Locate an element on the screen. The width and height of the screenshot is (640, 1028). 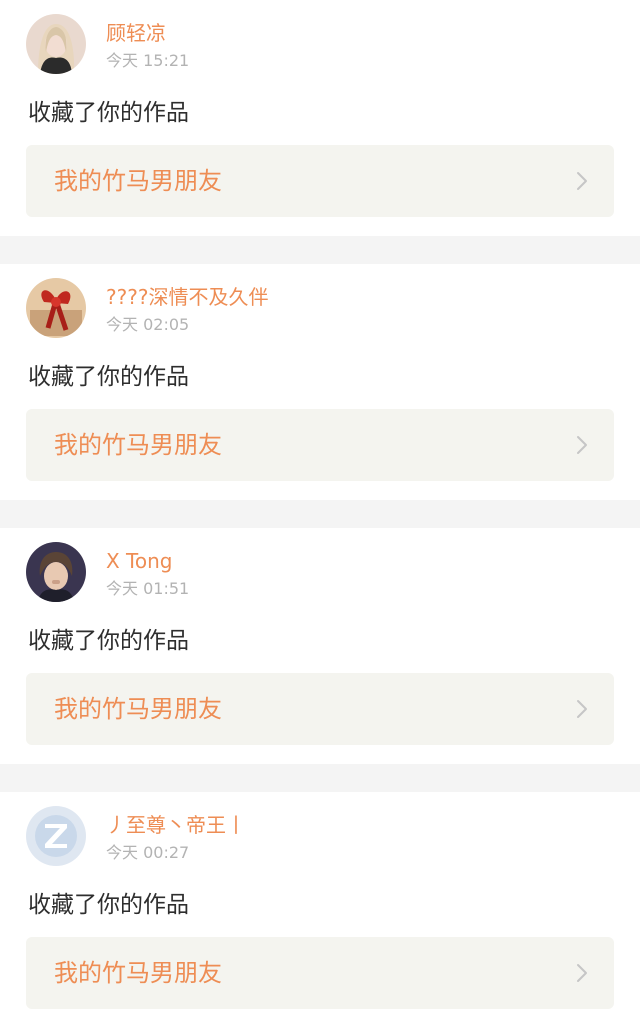
timestamp: 今天 15:21 is located at coordinates (148, 60).